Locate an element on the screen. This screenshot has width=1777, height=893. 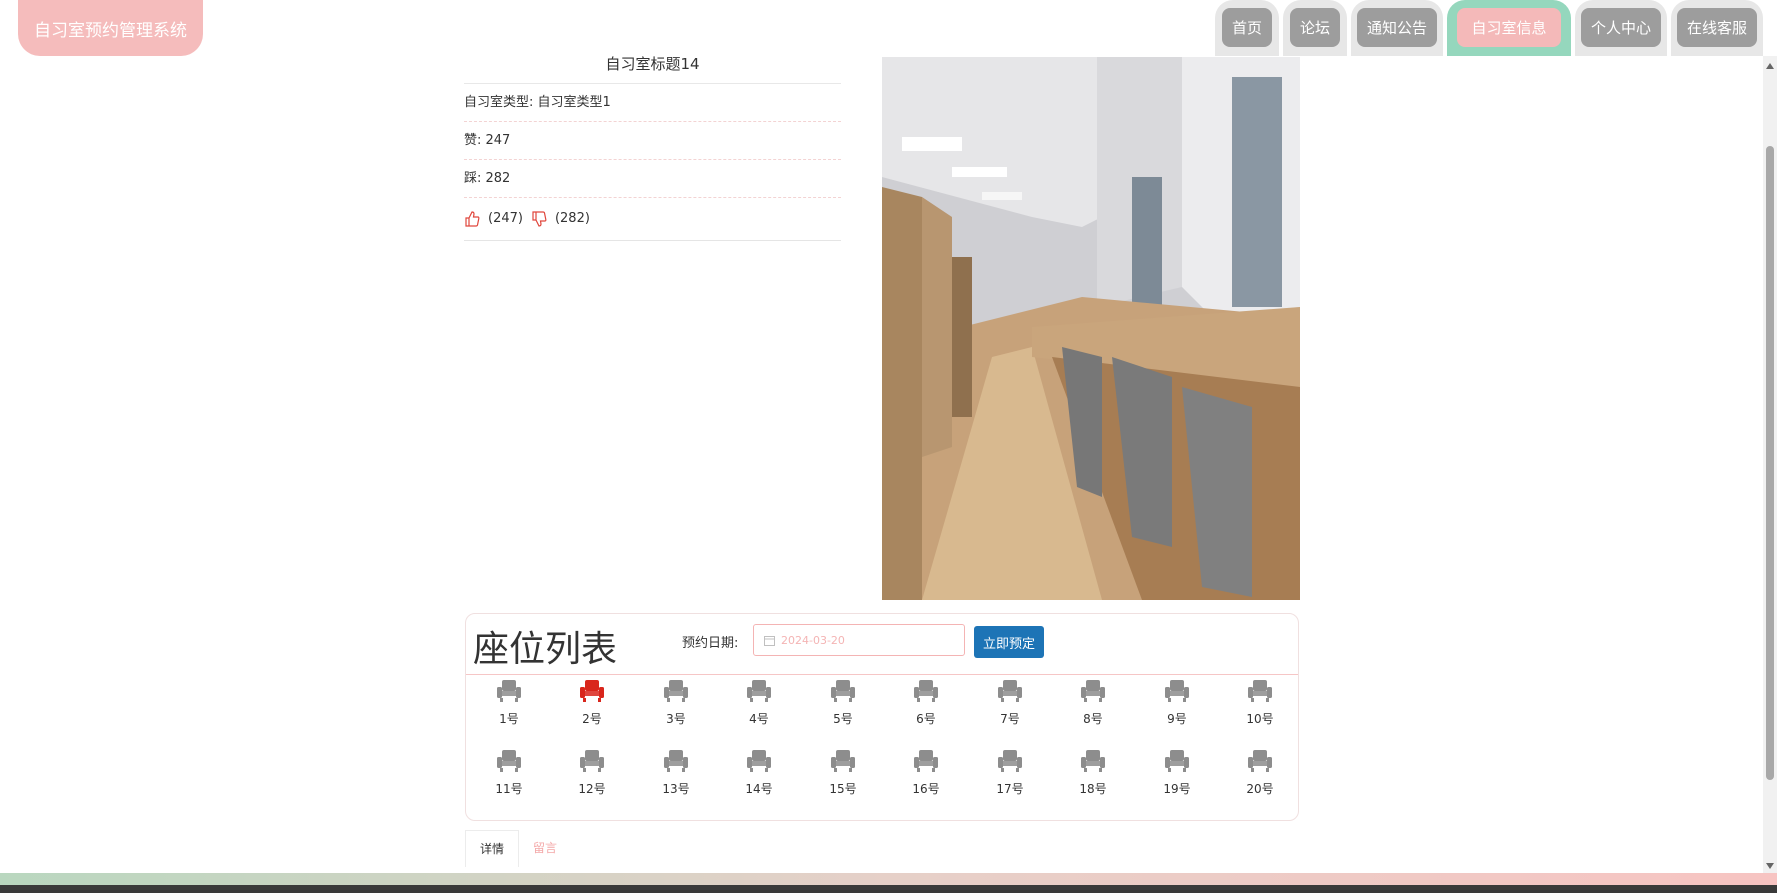
nav-tab-online-service: 在线客服 is located at coordinates (1717, 28).